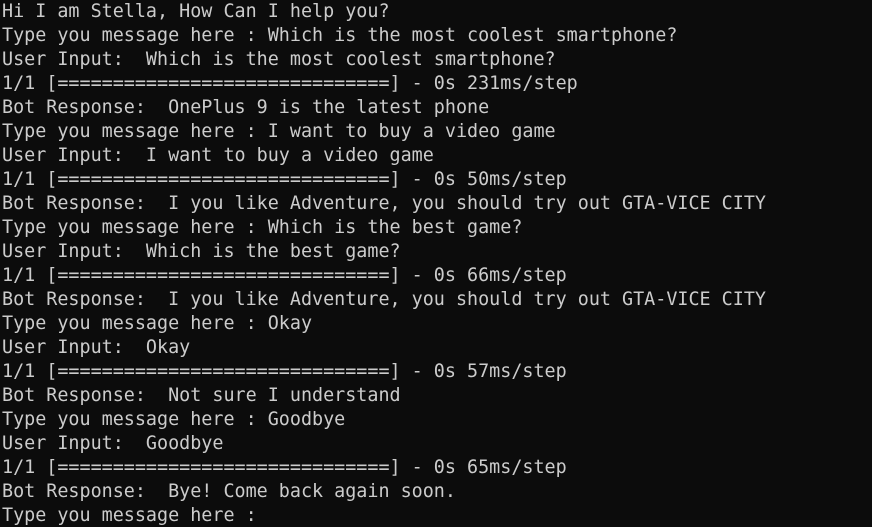 This screenshot has width=872, height=527. I want to click on user-input-line: User Input: I want to buy a video game, so click(218, 155).